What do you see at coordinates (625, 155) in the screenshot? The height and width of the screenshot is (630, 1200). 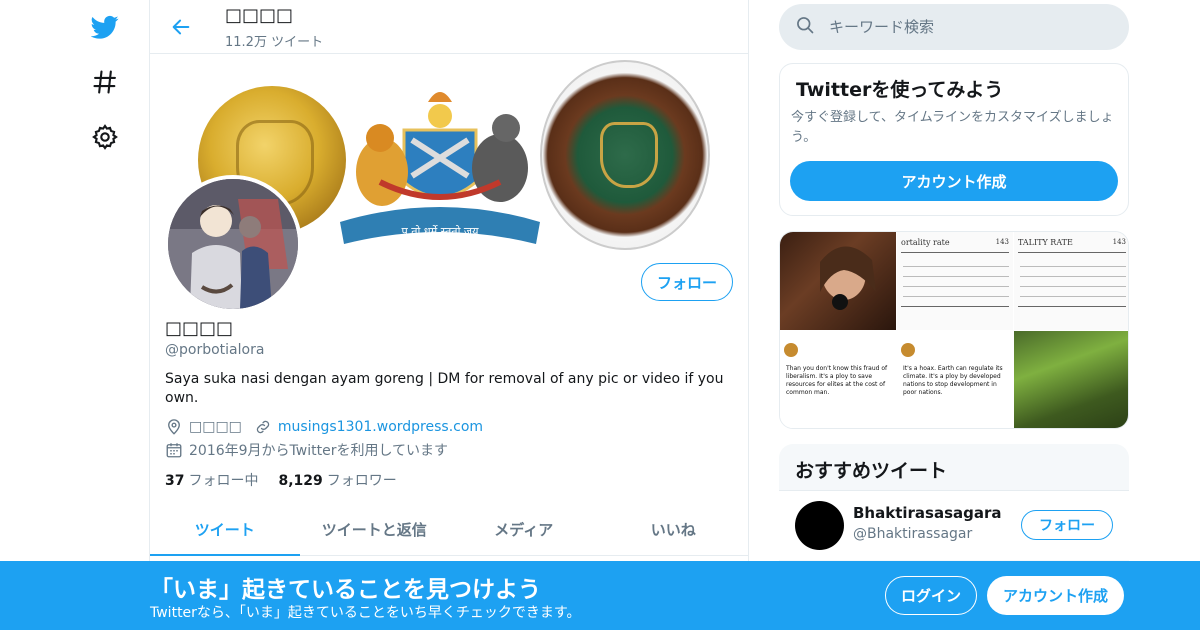 I see `green-seal-image` at bounding box center [625, 155].